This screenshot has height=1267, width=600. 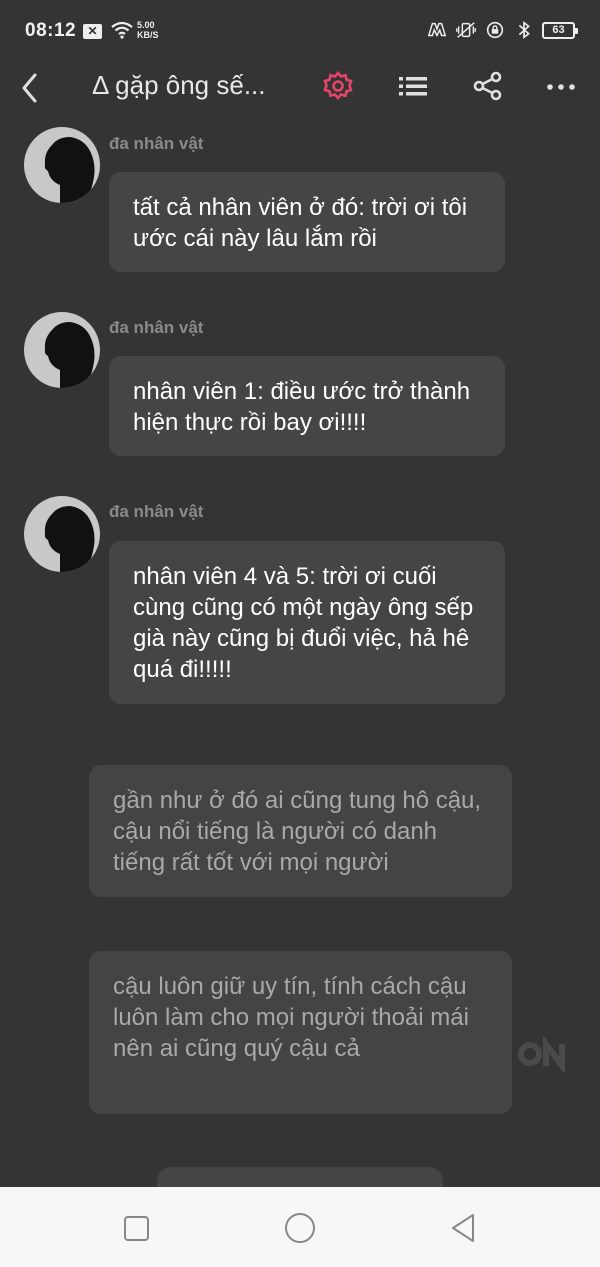 I want to click on share-icon, so click(x=488, y=86).